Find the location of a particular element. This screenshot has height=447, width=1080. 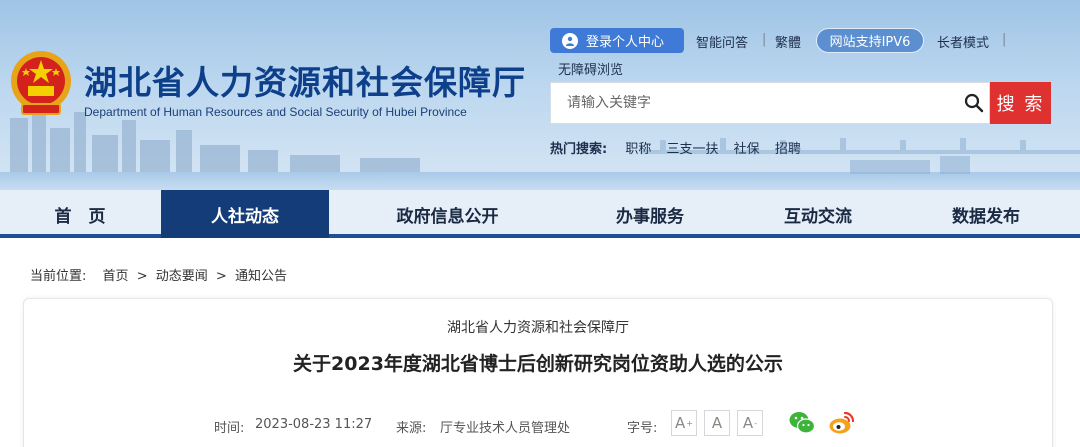

publish-time-label: 时间: is located at coordinates (229, 428).